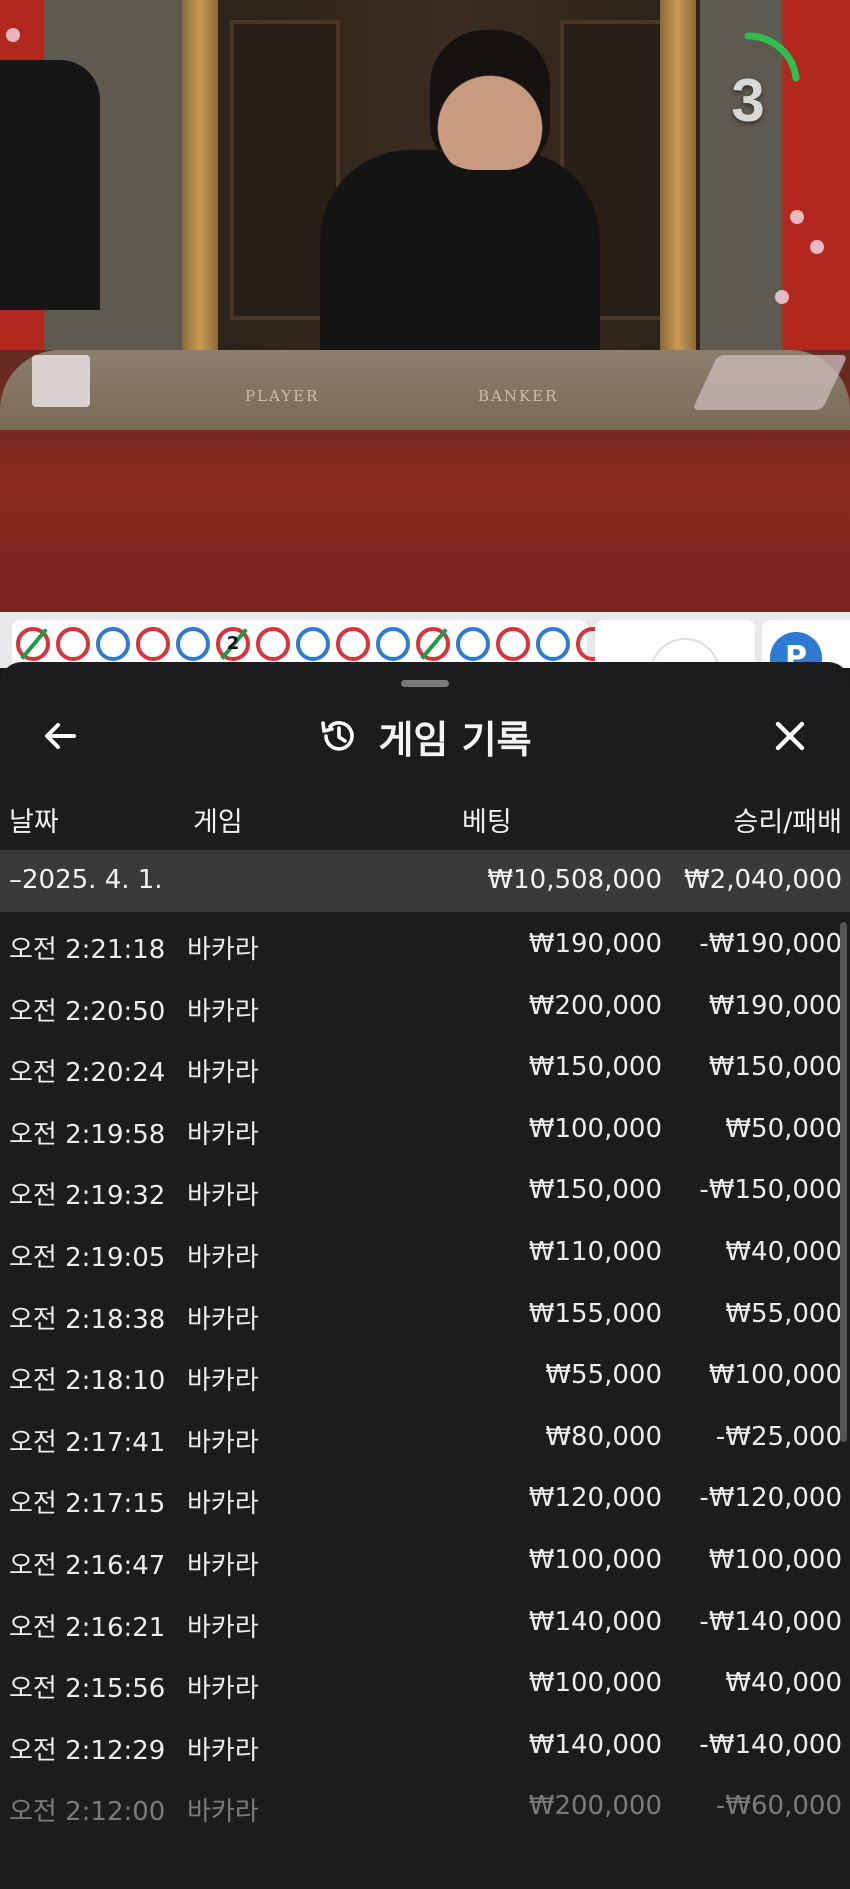 The height and width of the screenshot is (1889, 850). What do you see at coordinates (425, 822) in the screenshot?
I see `table-header: 날짜 게임 베팅 승리/패배` at bounding box center [425, 822].